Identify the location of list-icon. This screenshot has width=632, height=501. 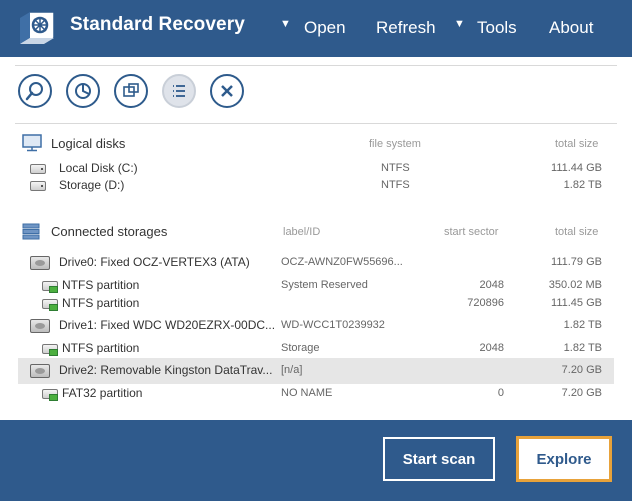
(179, 91).